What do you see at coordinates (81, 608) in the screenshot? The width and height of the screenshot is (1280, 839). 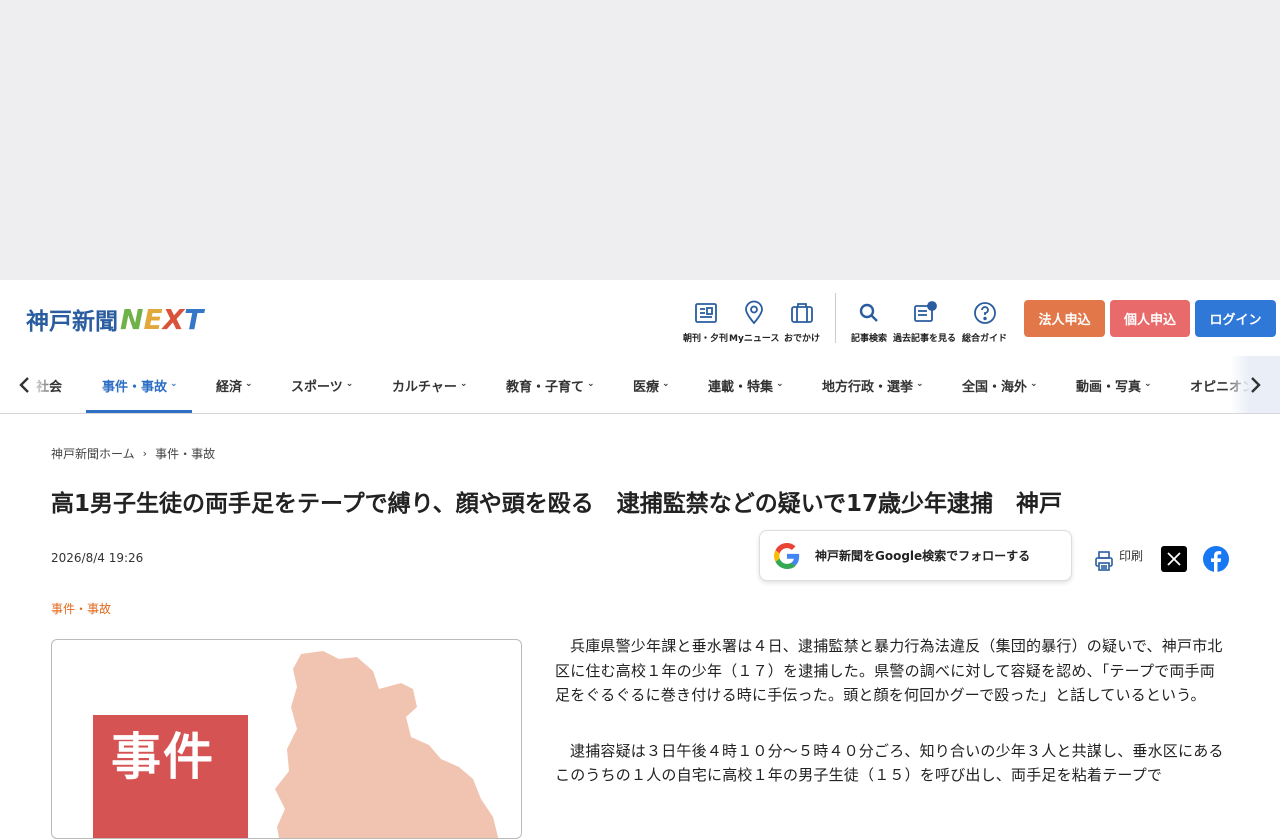 I see `article-category-tag: 事件・事故` at bounding box center [81, 608].